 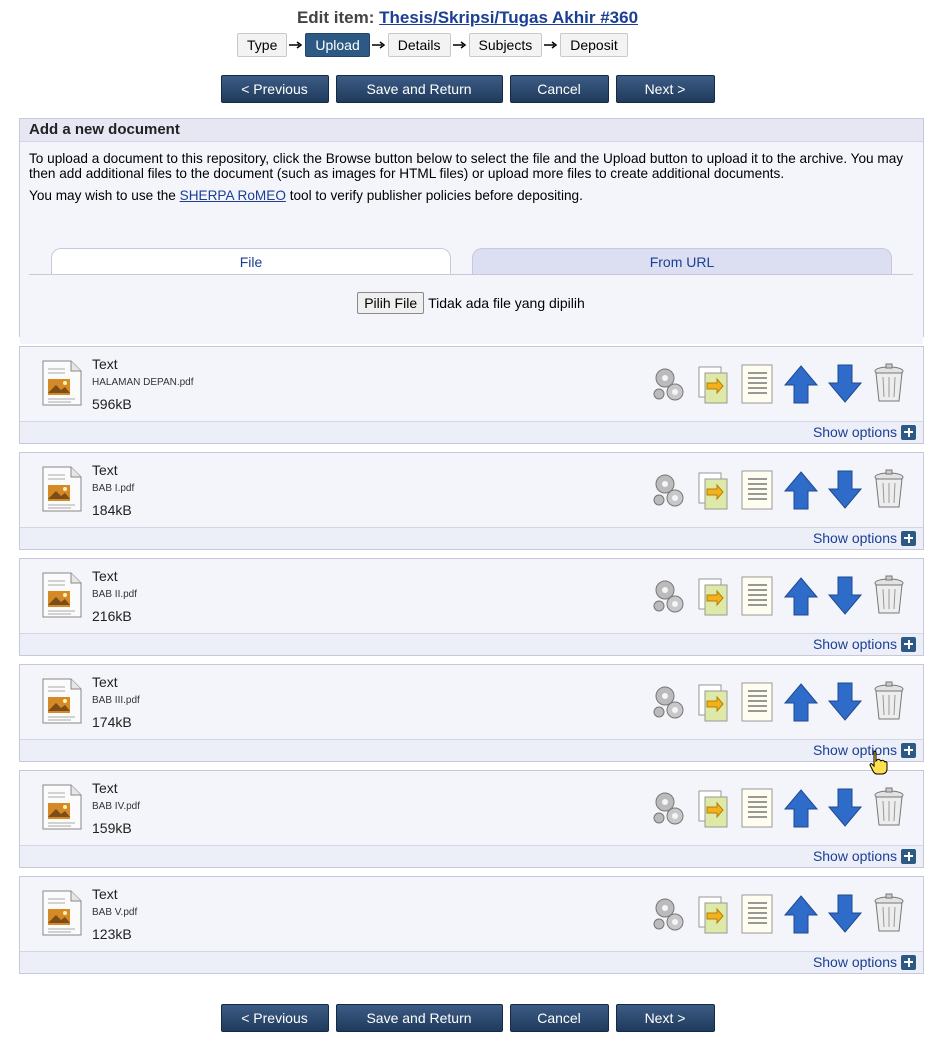 I want to click on sherpa-romeo-link: SHERPA RoMEO, so click(x=233, y=195).